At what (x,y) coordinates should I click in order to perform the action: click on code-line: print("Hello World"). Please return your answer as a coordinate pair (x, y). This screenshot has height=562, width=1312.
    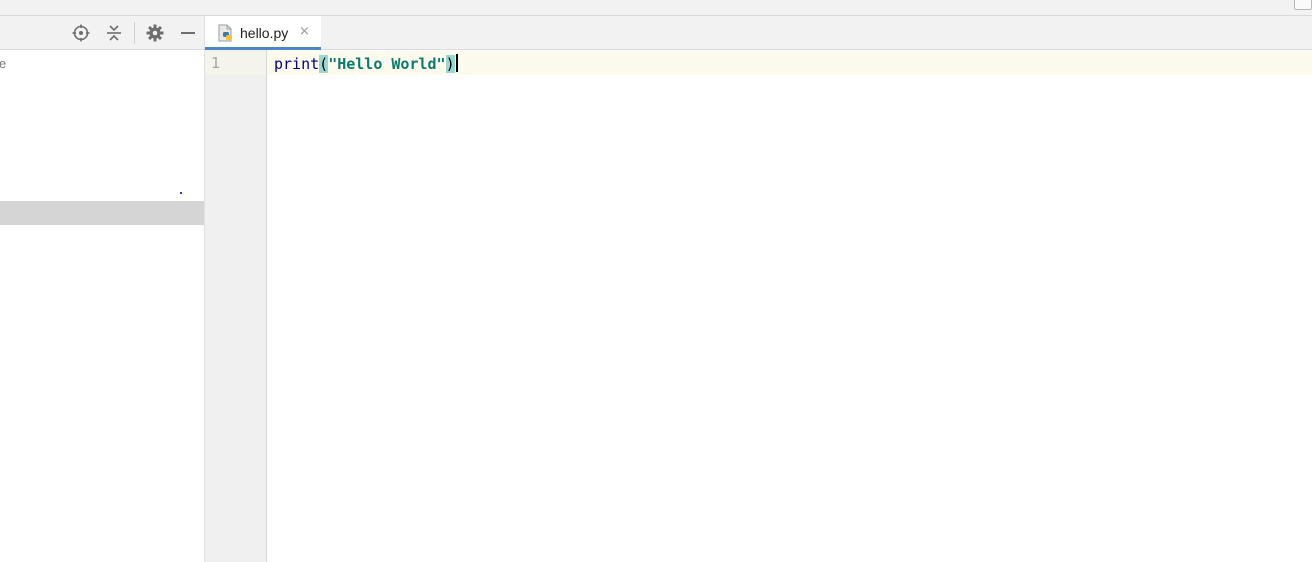
    Looking at the image, I should click on (366, 63).